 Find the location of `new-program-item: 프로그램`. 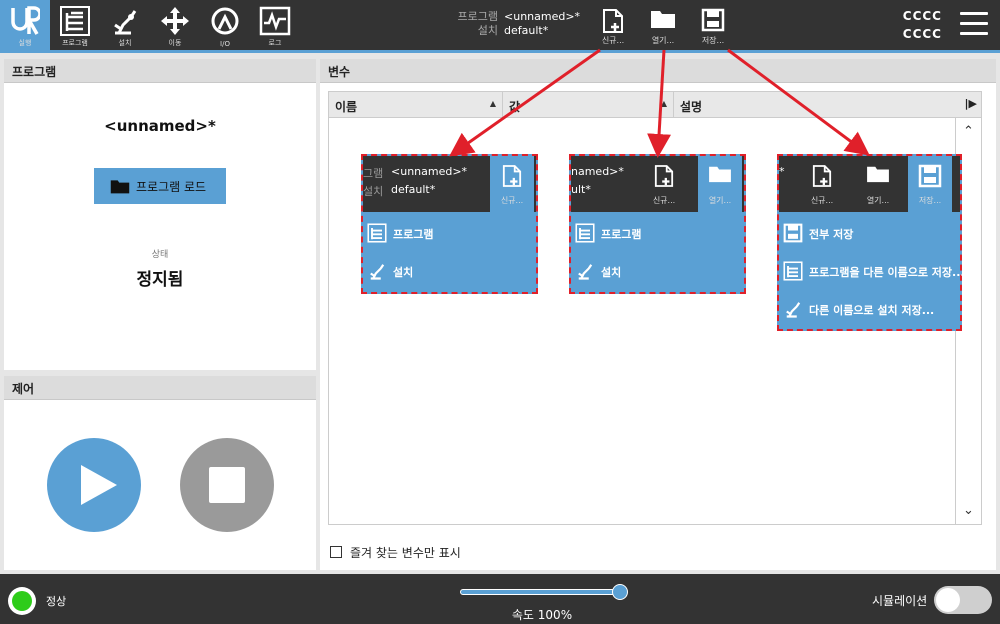

new-program-item: 프로그램 is located at coordinates (449, 233).